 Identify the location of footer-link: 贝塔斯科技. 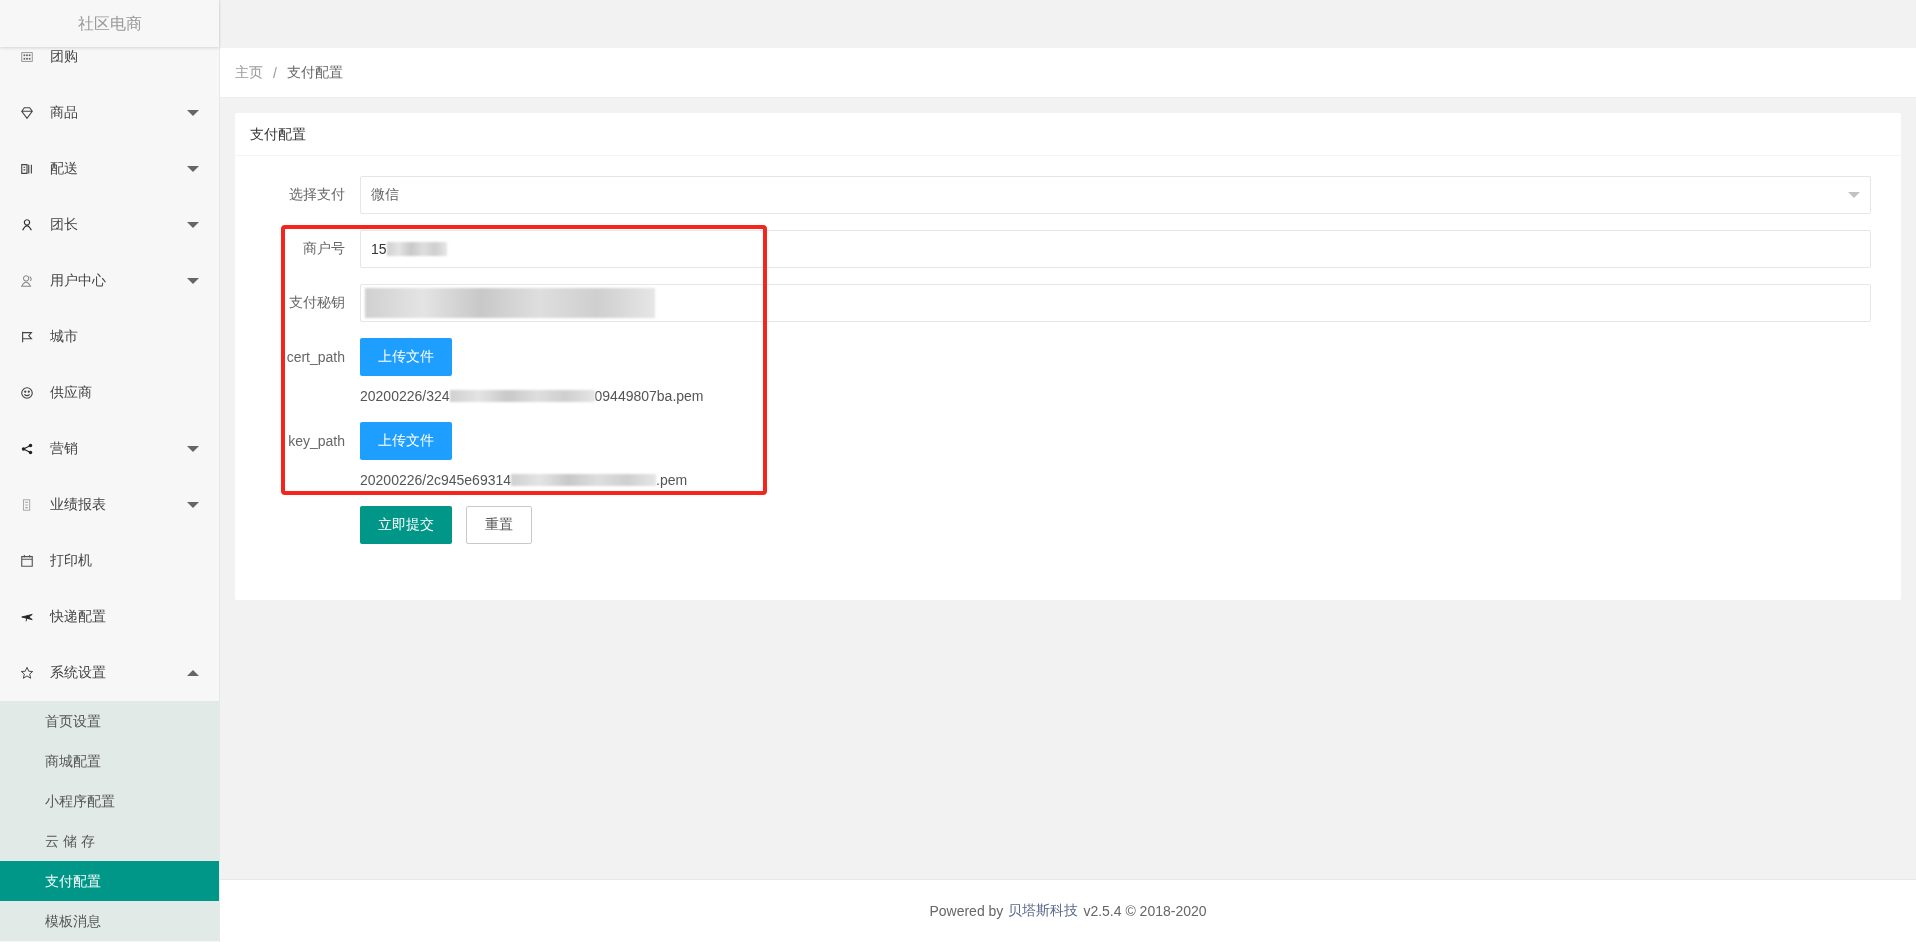
(1043, 911).